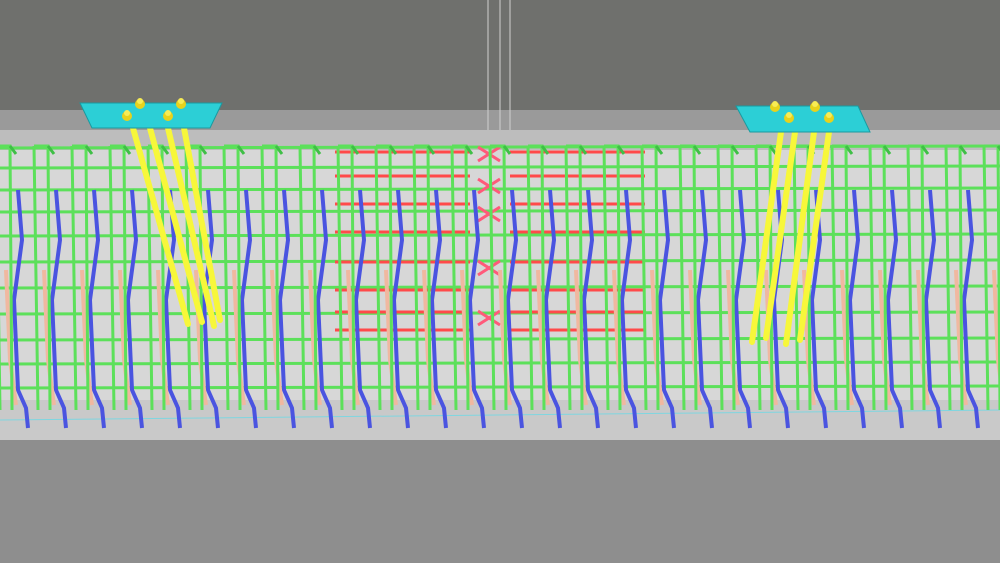 This screenshot has height=563, width=1000. Describe the element at coordinates (500, 420) in the screenshot. I see `beam-bottom-face` at that location.